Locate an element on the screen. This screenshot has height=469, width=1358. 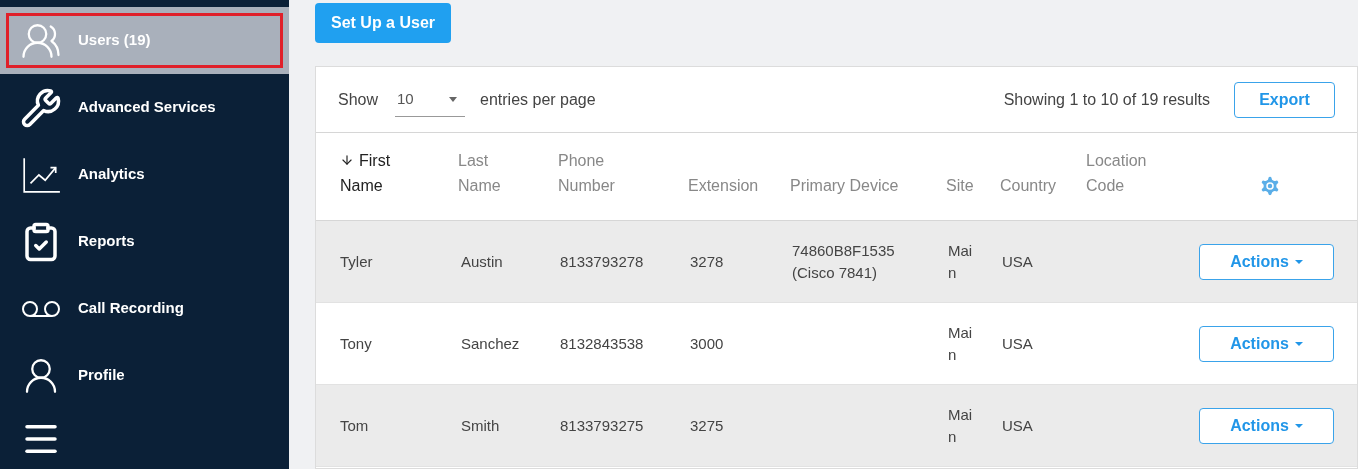
per-page-label: entries per page is located at coordinates (538, 99).